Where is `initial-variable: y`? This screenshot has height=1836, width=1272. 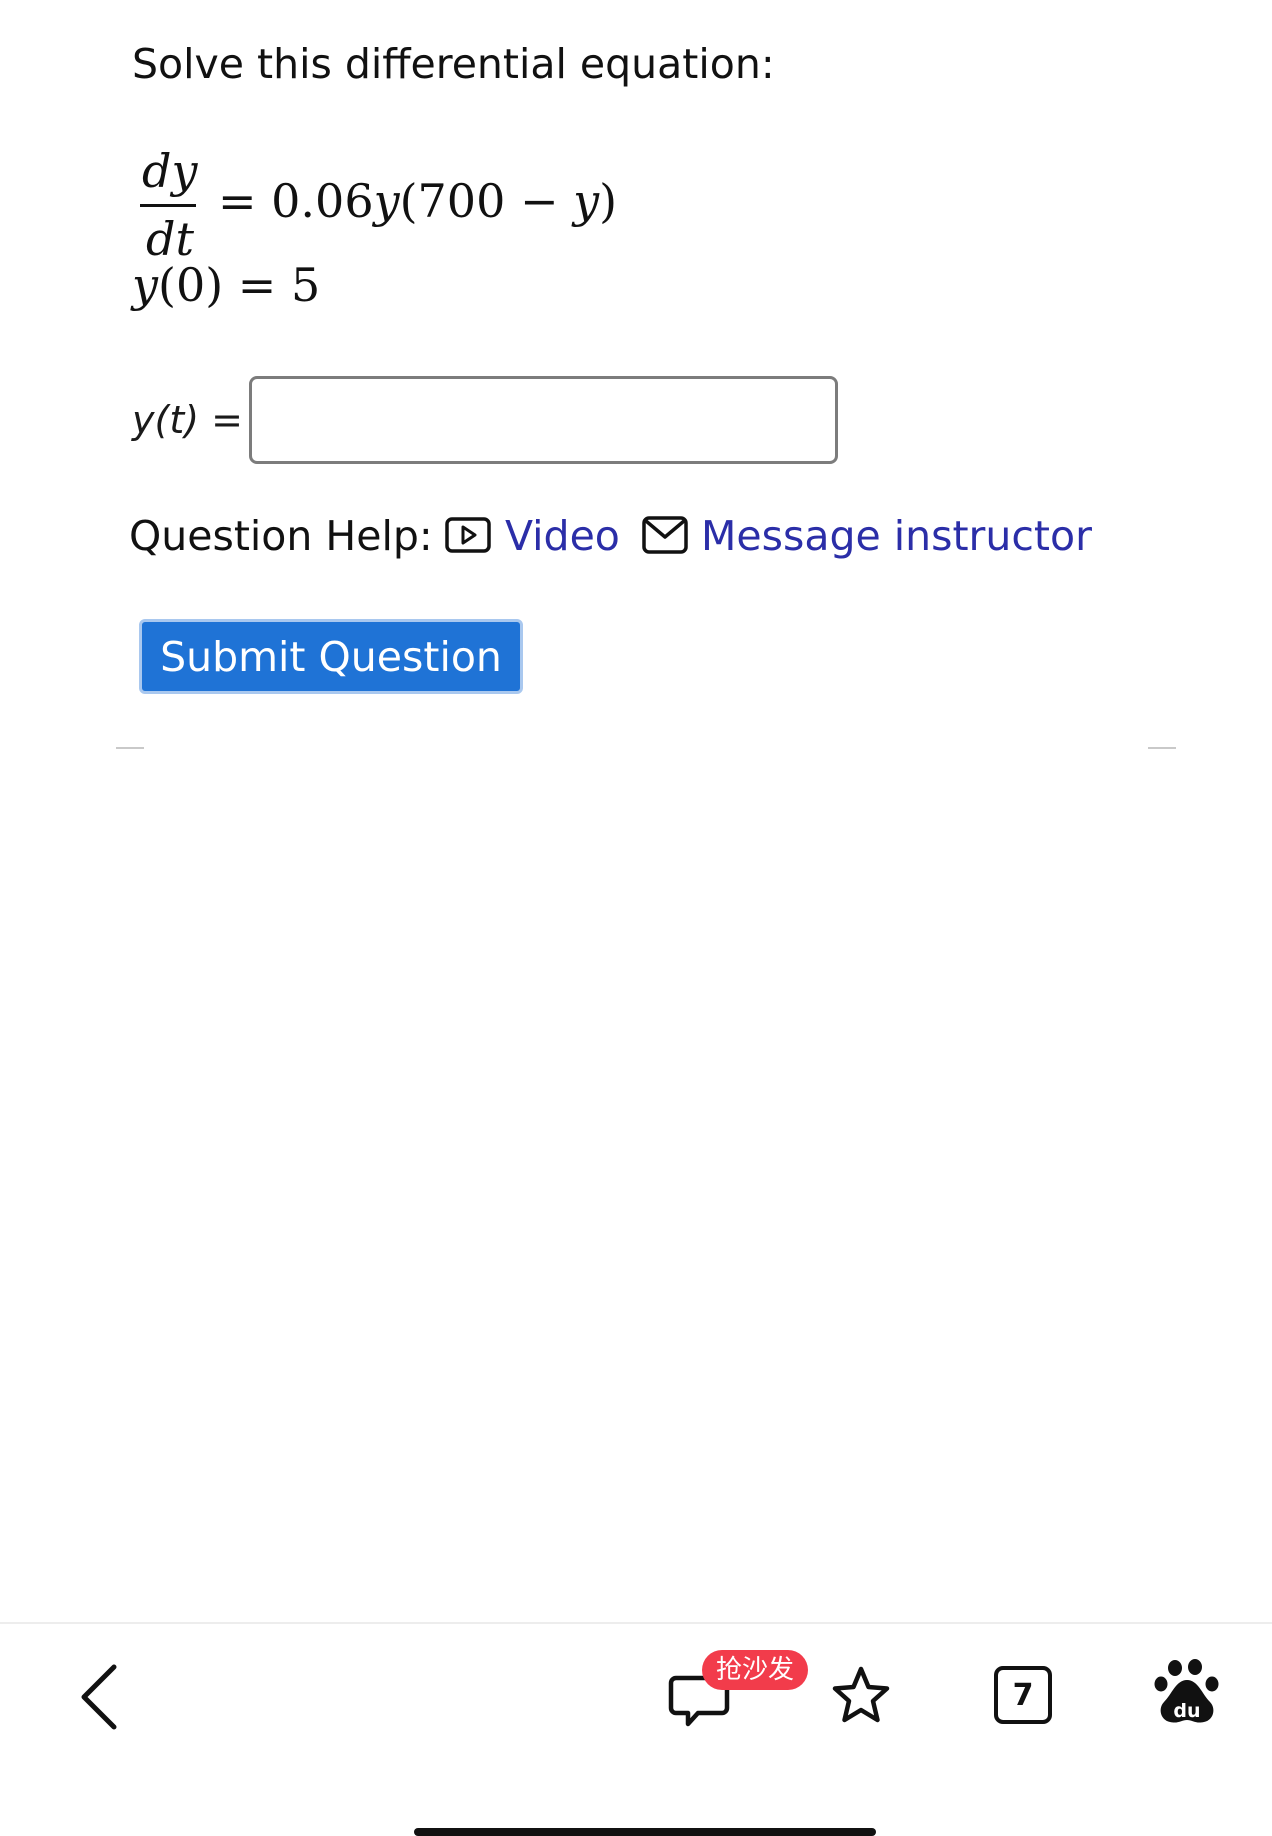 initial-variable: y is located at coordinates (145, 285).